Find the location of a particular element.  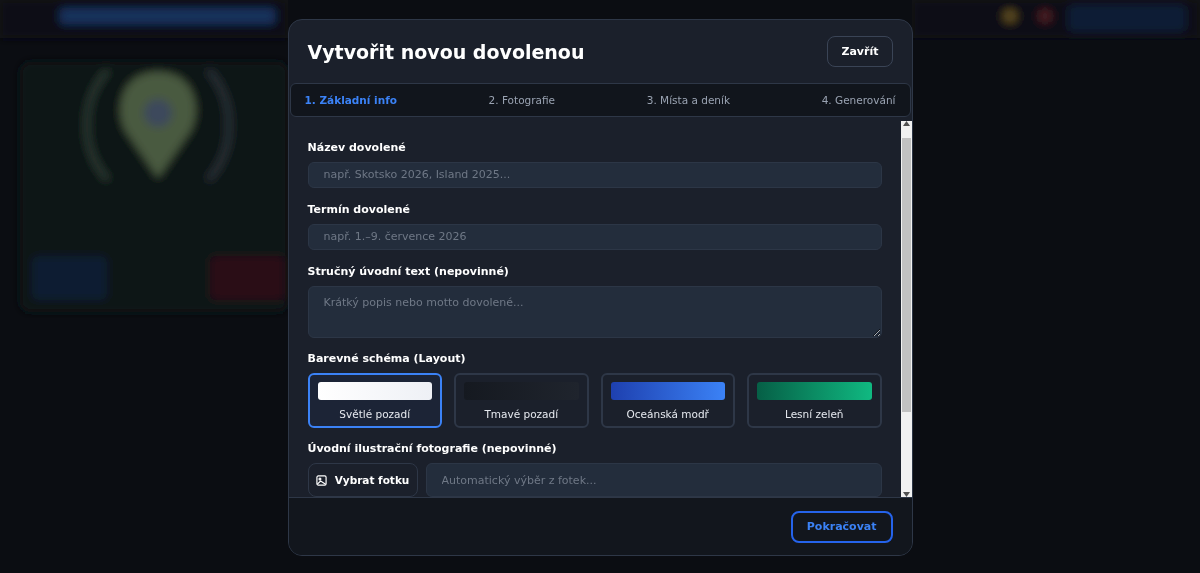

field-label: Název dovolené is located at coordinates (357, 147).